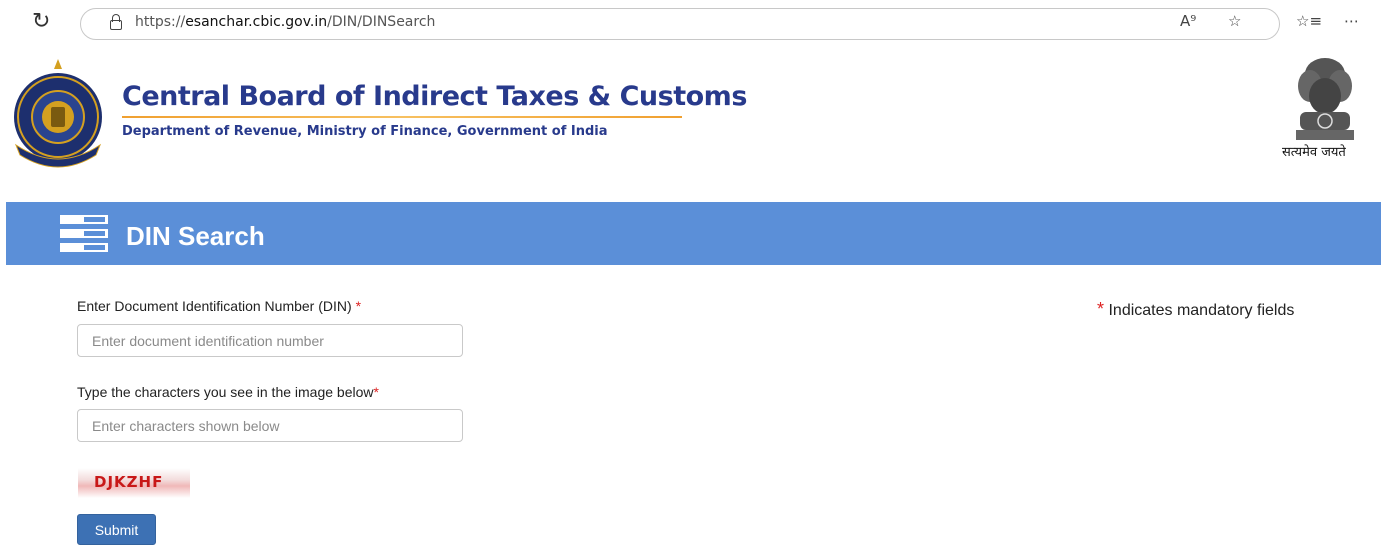 The image size is (1381, 545). Describe the element at coordinates (693, 233) in the screenshot. I see `page-banner: DIN Search` at that location.